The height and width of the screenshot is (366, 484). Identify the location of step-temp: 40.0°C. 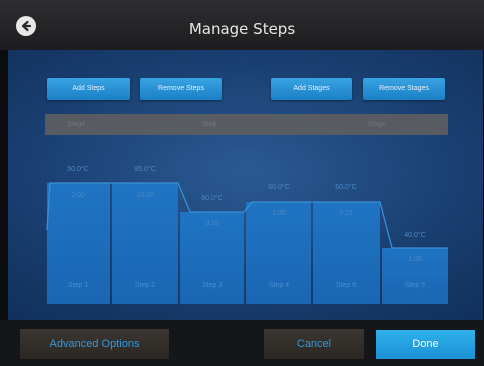
(415, 235).